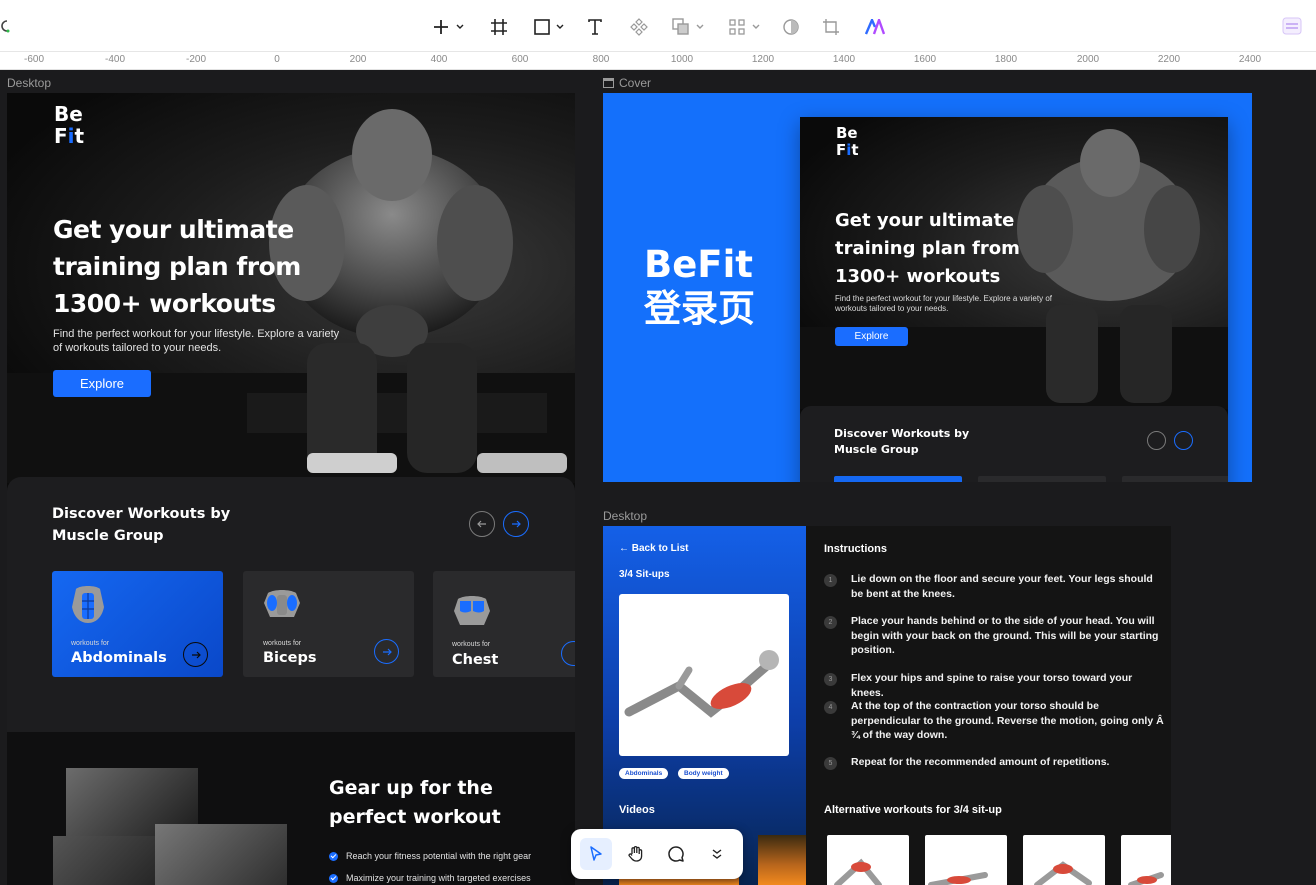 The image size is (1316, 885). What do you see at coordinates (69, 125) in the screenshot?
I see `befit-logo: Be Fit` at bounding box center [69, 125].